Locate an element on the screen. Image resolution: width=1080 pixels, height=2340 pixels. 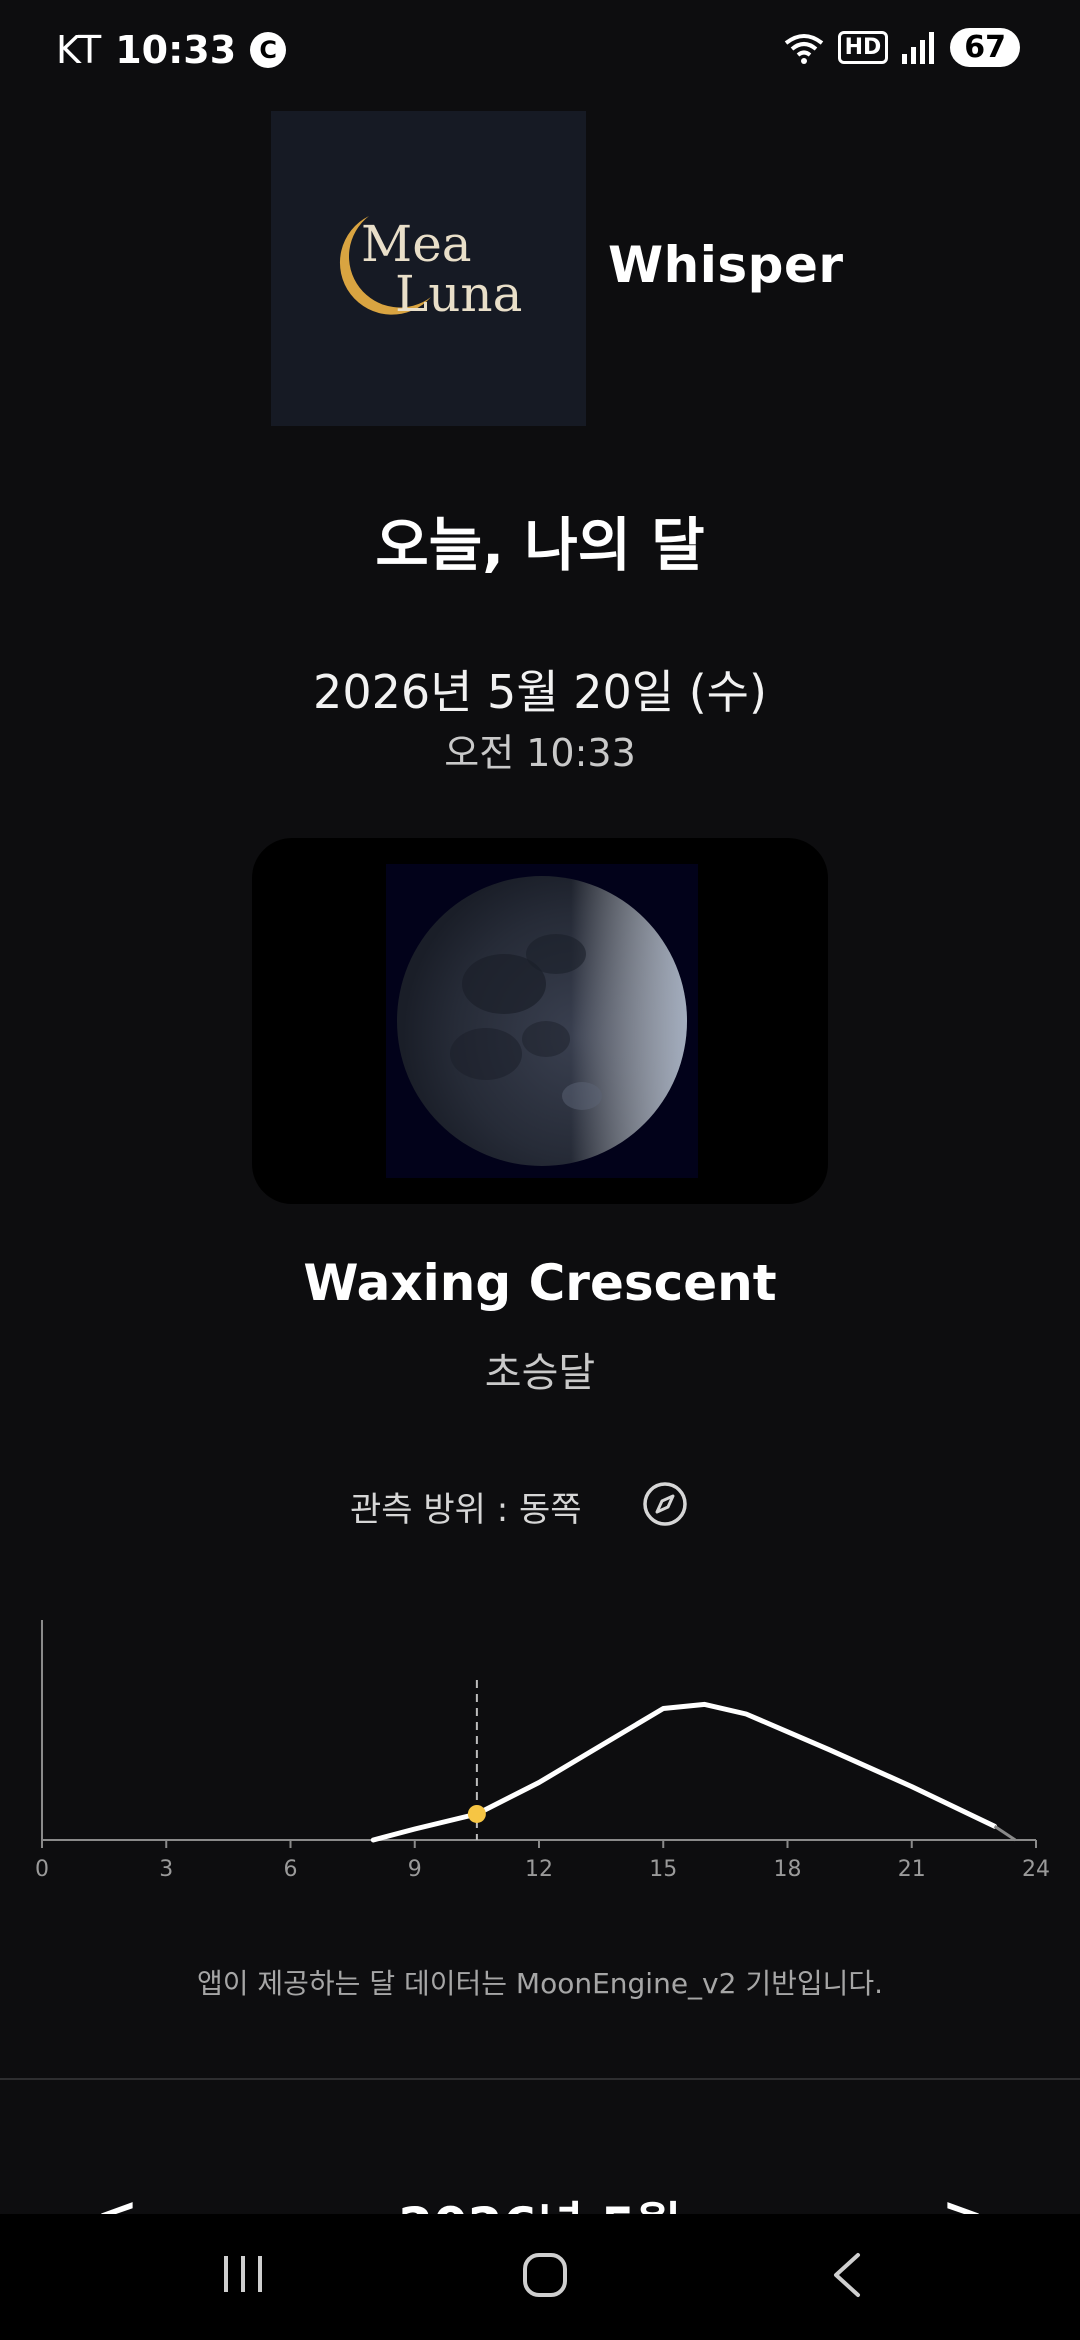
hd-voice-icon: HD is located at coordinates (863, 47).